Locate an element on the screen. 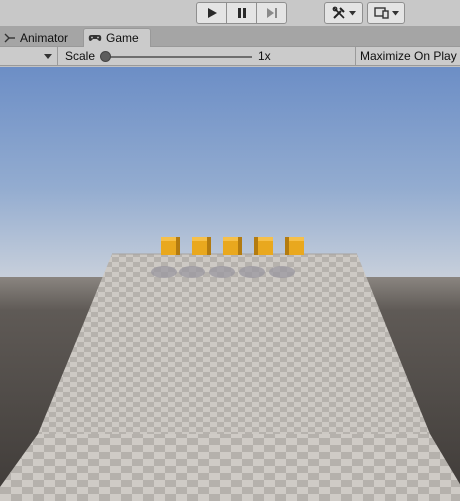  step-icon is located at coordinates (271, 13).